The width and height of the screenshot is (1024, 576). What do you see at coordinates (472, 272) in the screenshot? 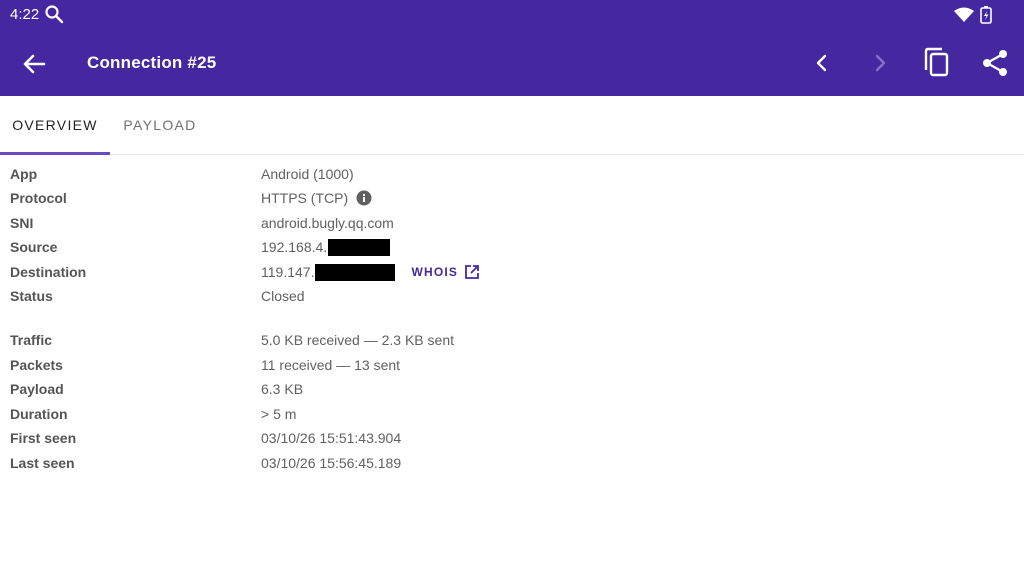
I see `open-external-icon` at bounding box center [472, 272].